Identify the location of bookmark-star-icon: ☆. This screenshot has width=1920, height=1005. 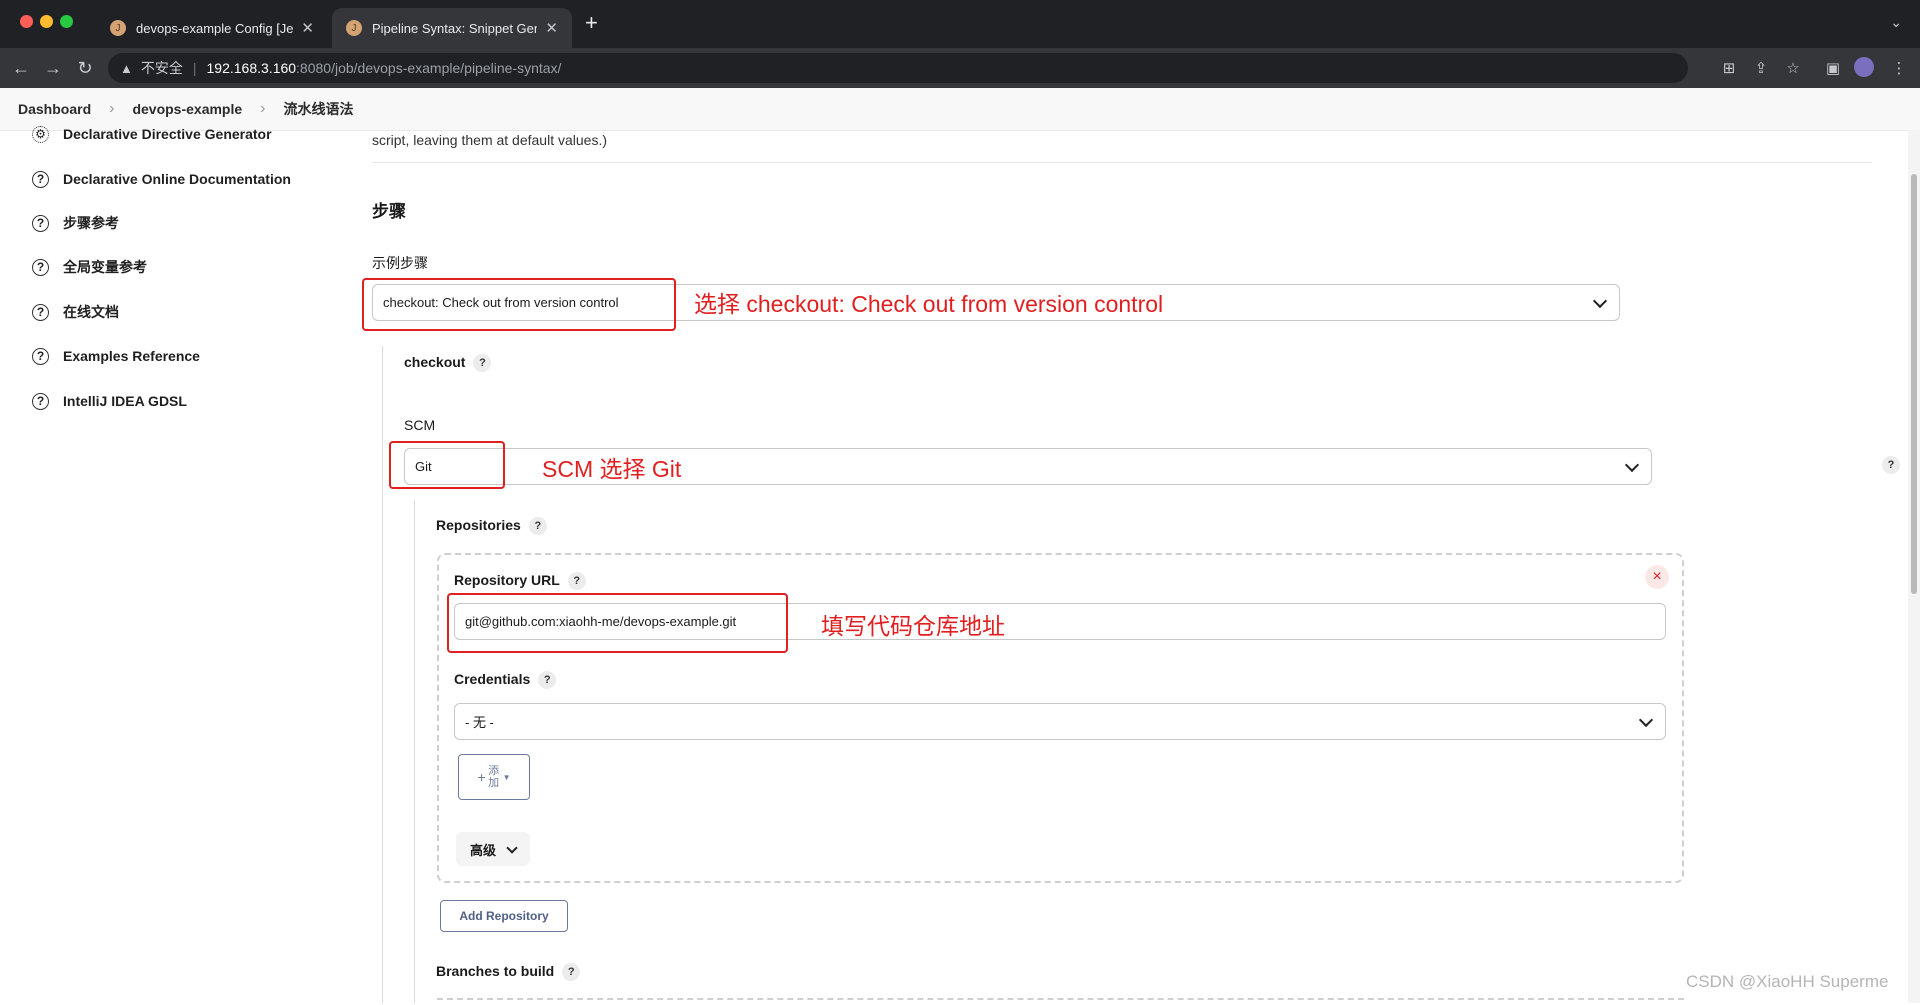
(1793, 68).